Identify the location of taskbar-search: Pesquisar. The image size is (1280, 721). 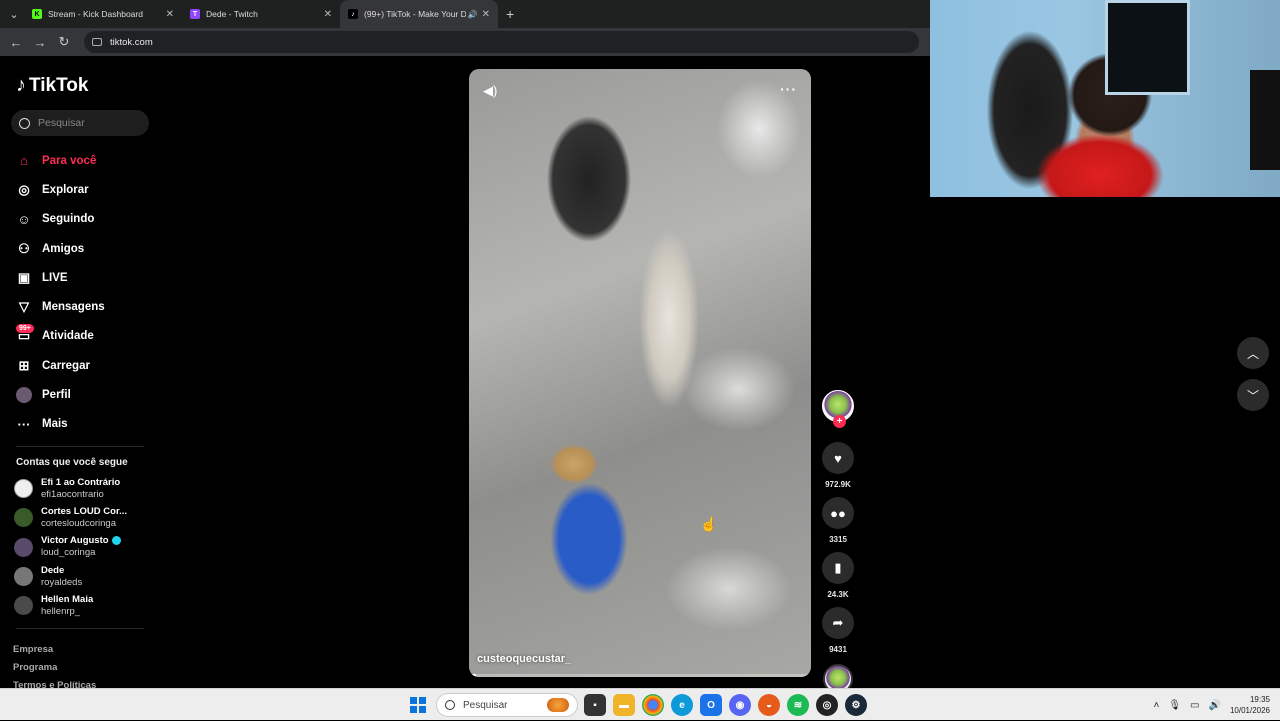
(507, 705).